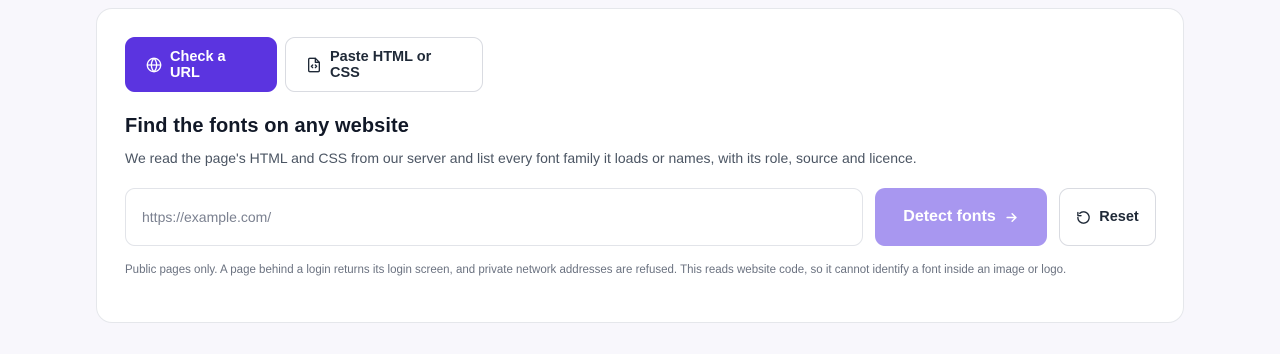  I want to click on reset-button: Reset, so click(1107, 217).